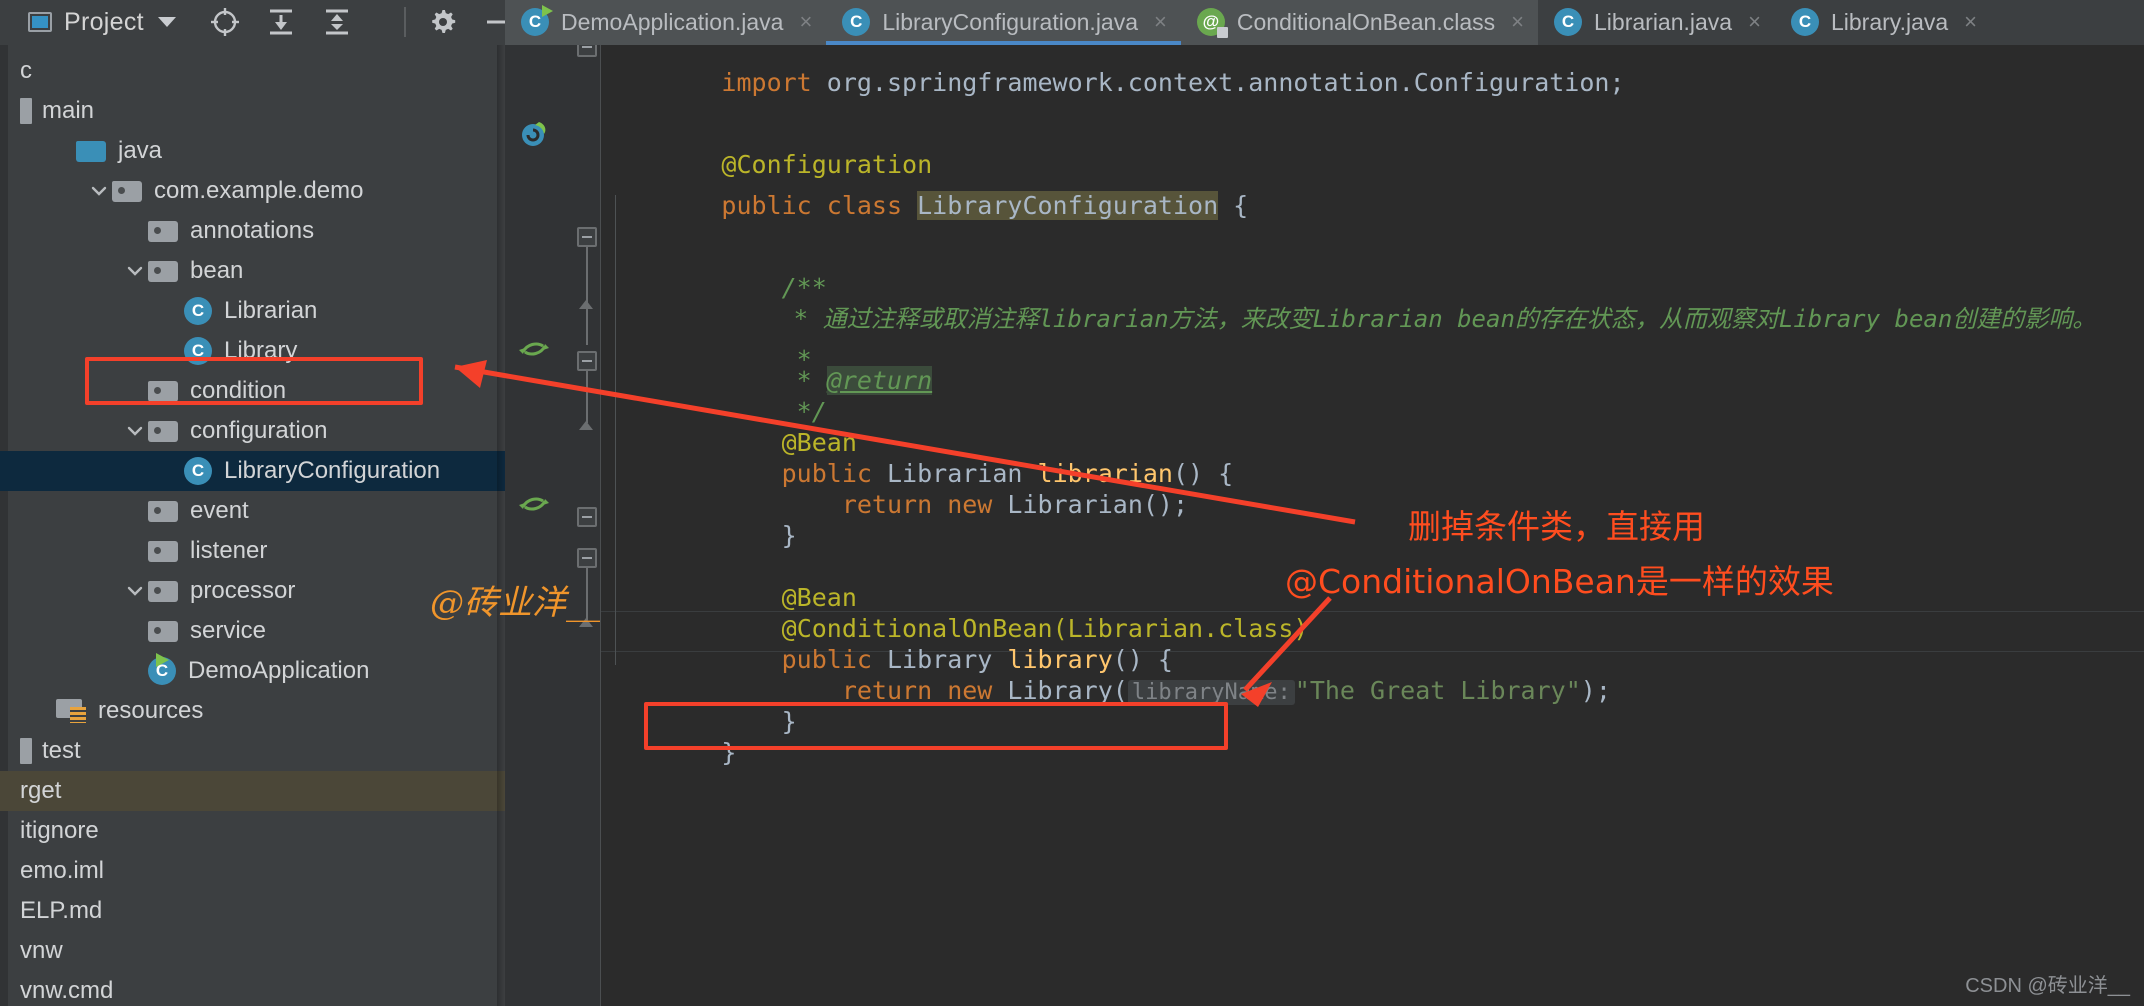 The width and height of the screenshot is (2144, 1006). What do you see at coordinates (587, 51) in the screenshot?
I see `fold-mark-import` at bounding box center [587, 51].